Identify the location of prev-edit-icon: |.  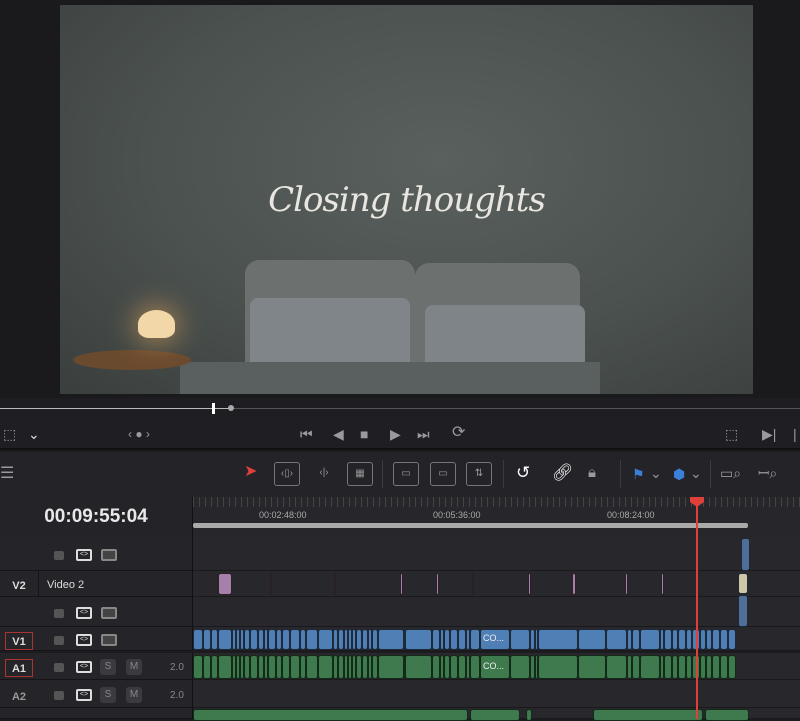
(795, 434).